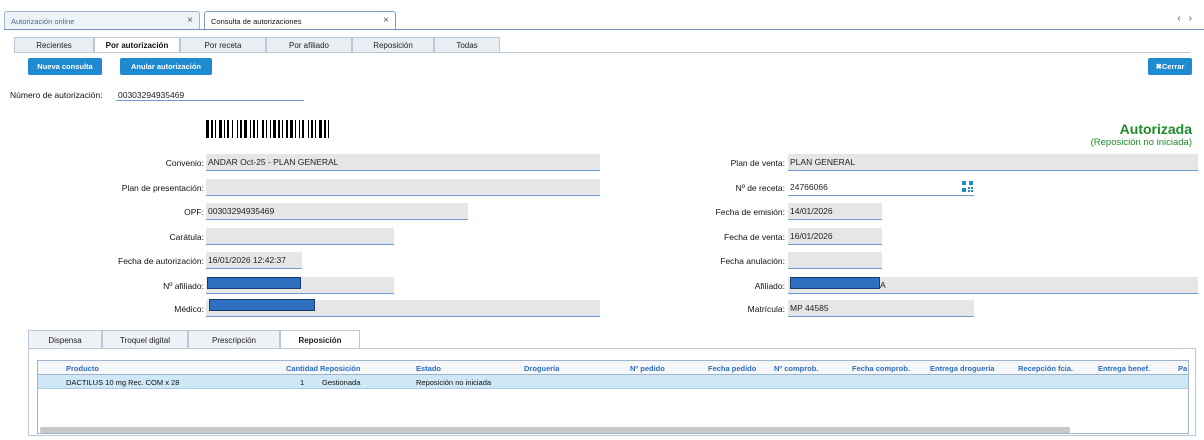  I want to click on matricula-field: MP 44585, so click(881, 308).